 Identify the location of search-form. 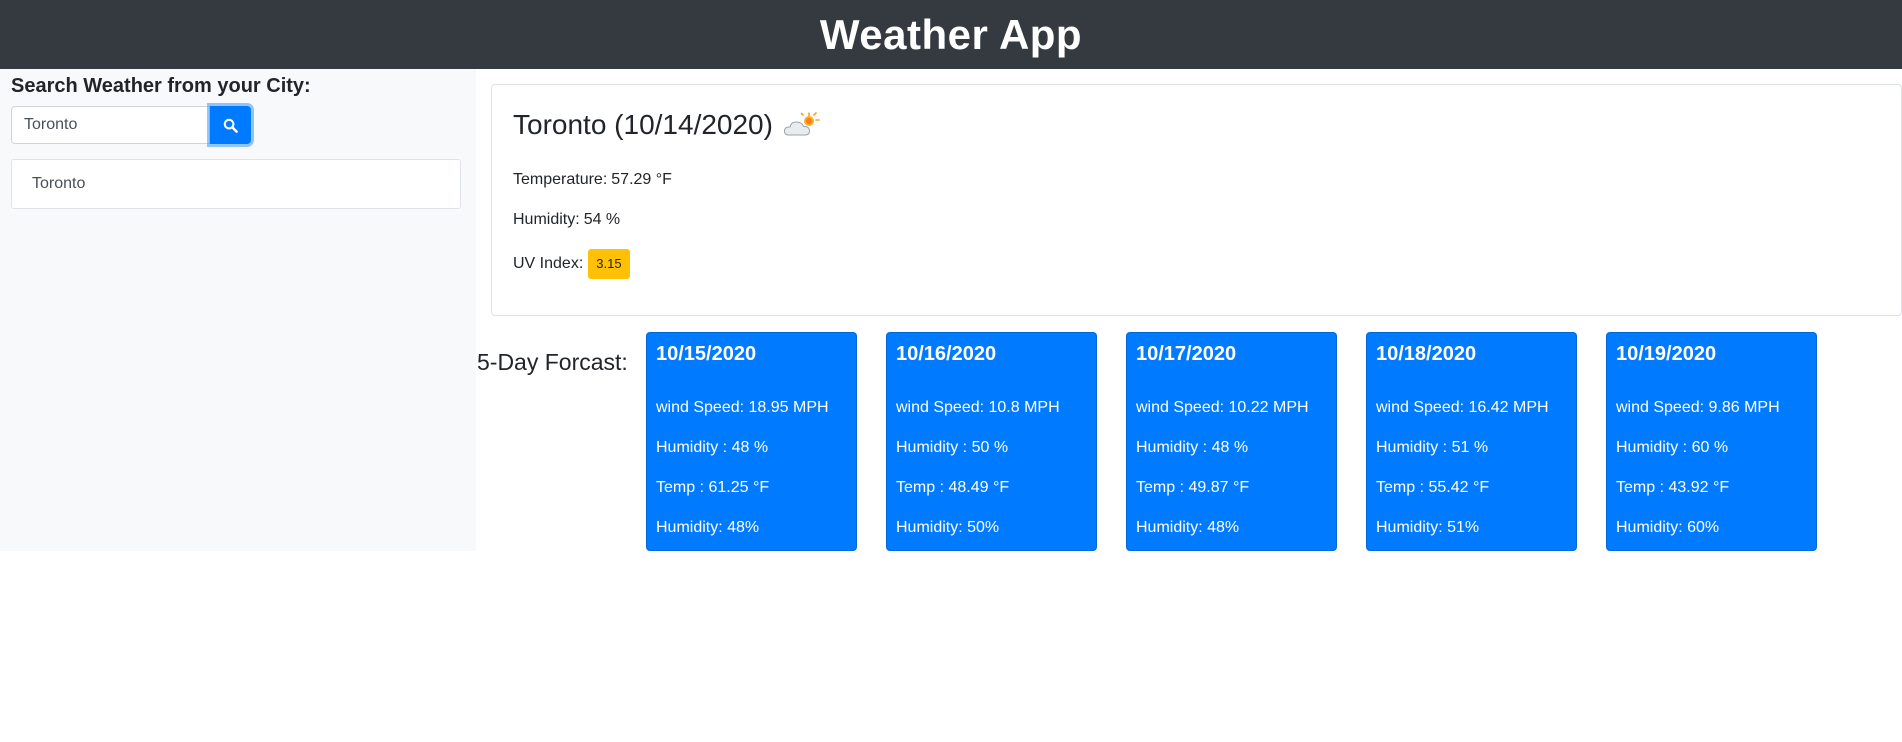
(131, 125).